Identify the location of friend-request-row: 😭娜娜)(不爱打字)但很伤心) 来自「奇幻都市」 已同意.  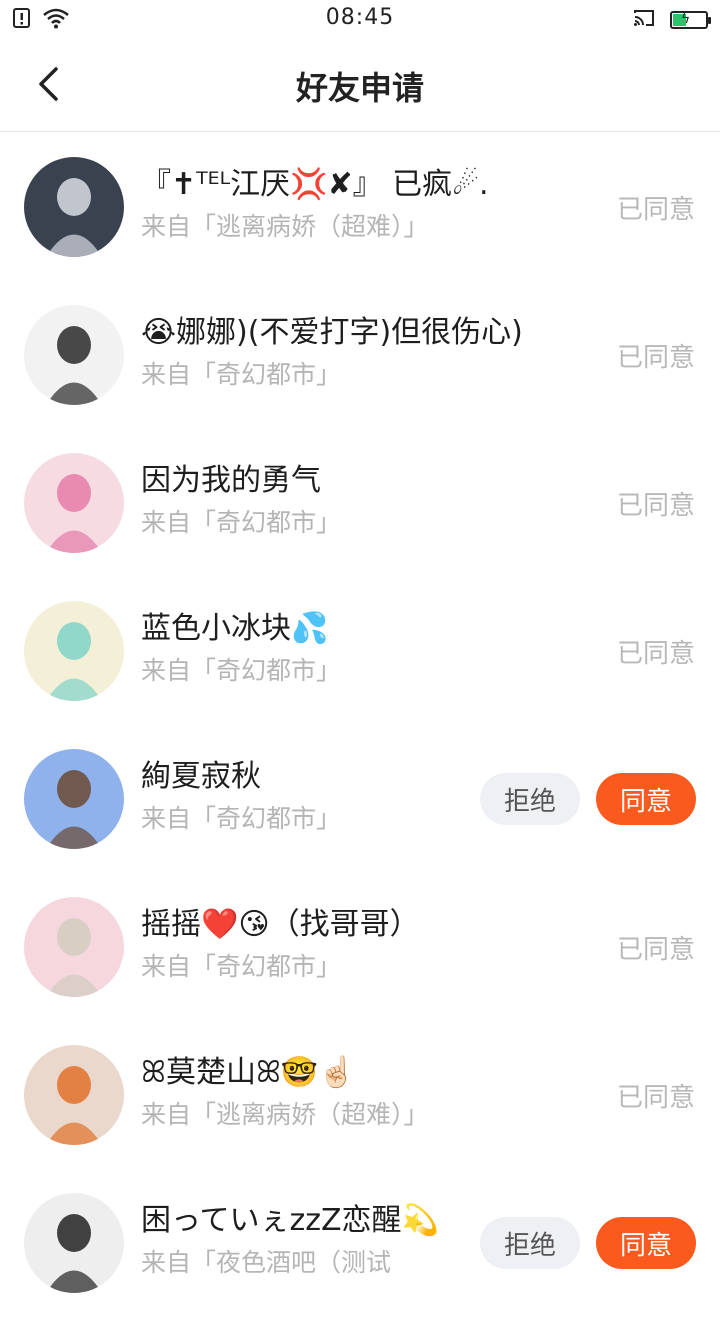
(360, 355).